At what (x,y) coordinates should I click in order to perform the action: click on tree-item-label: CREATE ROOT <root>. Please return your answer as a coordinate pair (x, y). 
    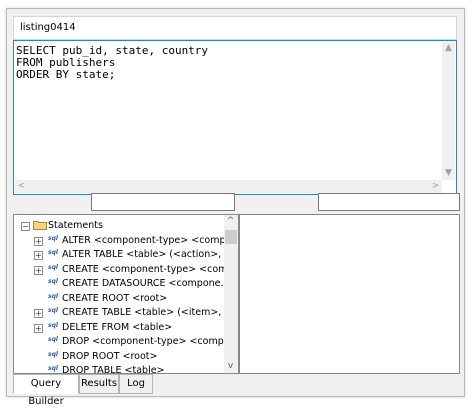
    Looking at the image, I should click on (115, 298).